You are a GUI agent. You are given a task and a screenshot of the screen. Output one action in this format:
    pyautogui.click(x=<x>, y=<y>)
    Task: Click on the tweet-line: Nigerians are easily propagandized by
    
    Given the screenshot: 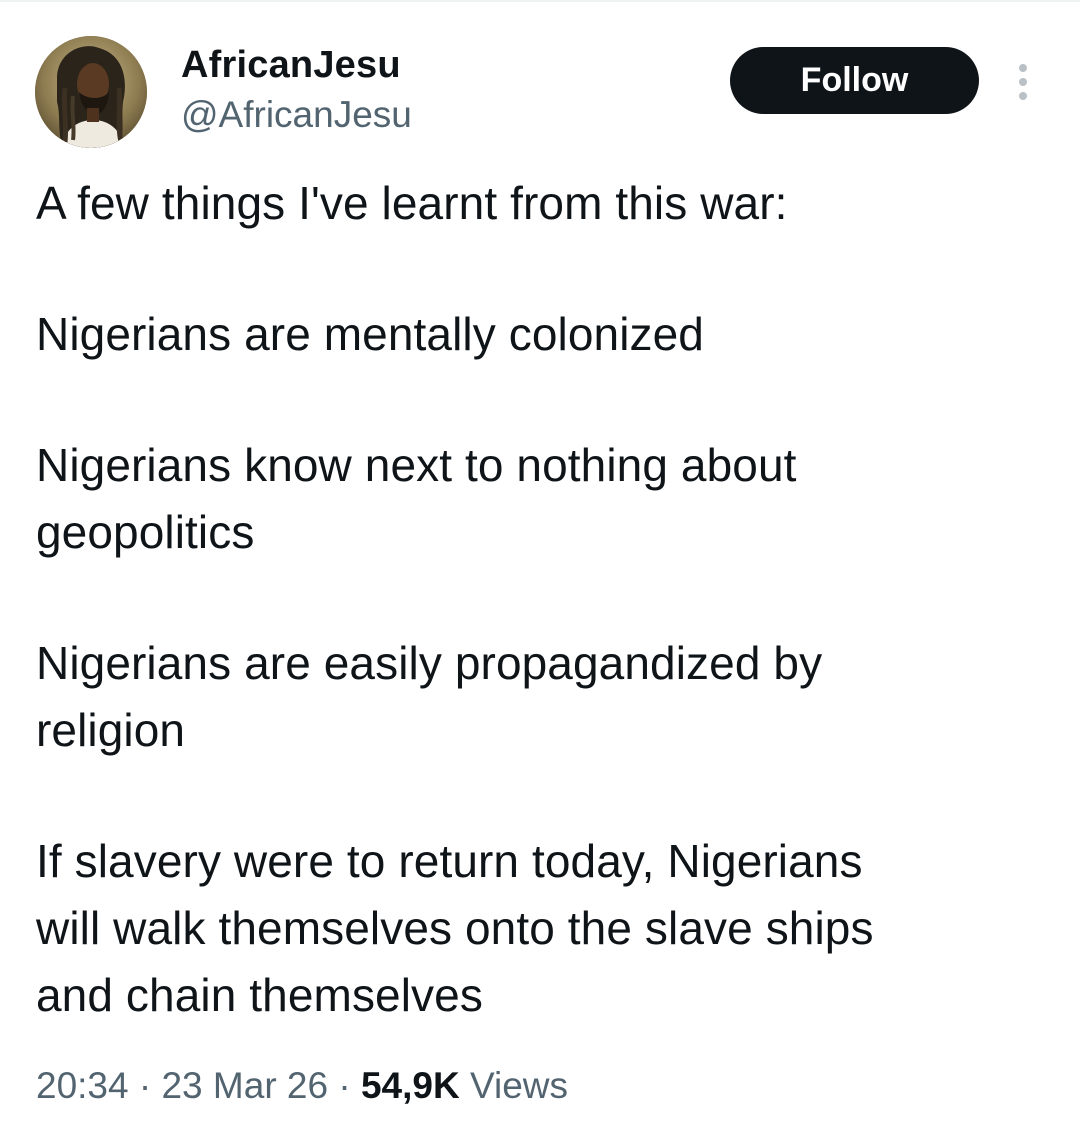 What is the action you would take?
    pyautogui.click(x=429, y=663)
    